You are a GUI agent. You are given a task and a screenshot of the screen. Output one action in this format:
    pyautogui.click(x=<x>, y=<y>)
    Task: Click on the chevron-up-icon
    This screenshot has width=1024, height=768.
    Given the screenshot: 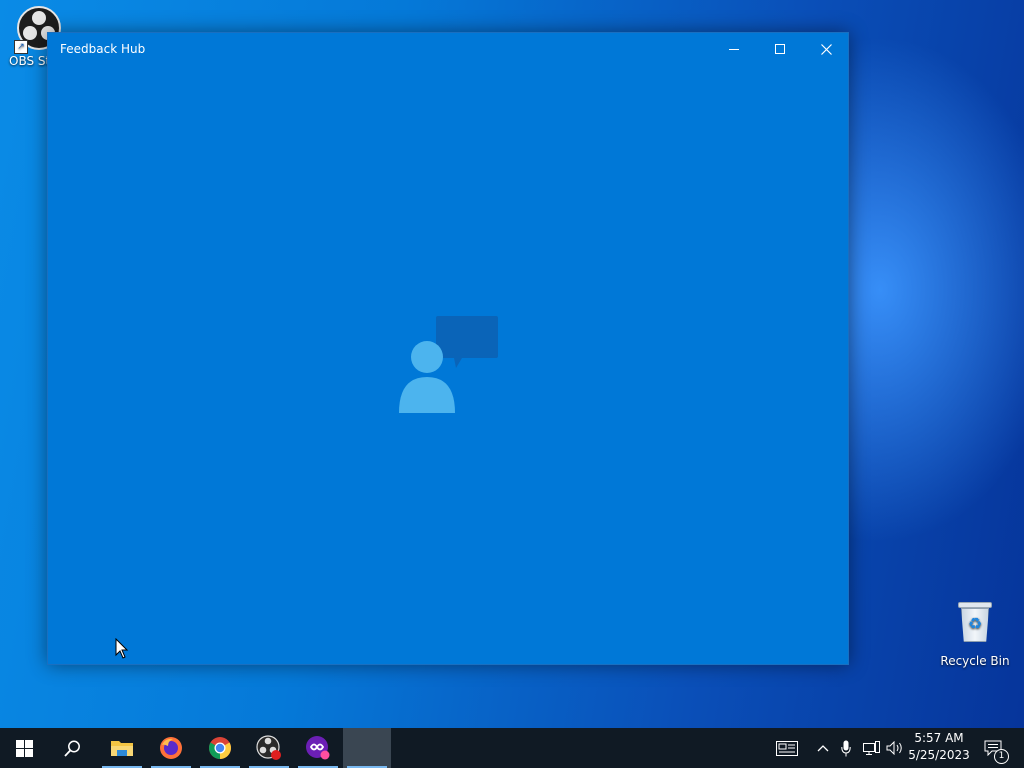 What is the action you would take?
    pyautogui.click(x=823, y=748)
    